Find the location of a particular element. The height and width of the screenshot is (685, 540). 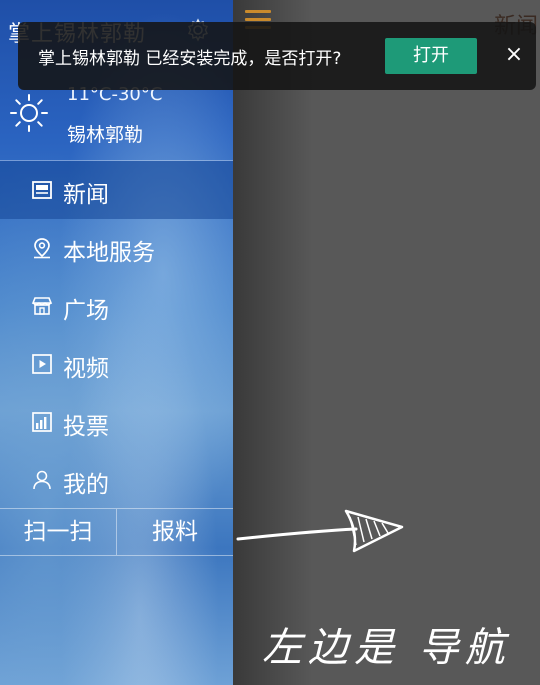

sun-icon is located at coordinates (29, 113).